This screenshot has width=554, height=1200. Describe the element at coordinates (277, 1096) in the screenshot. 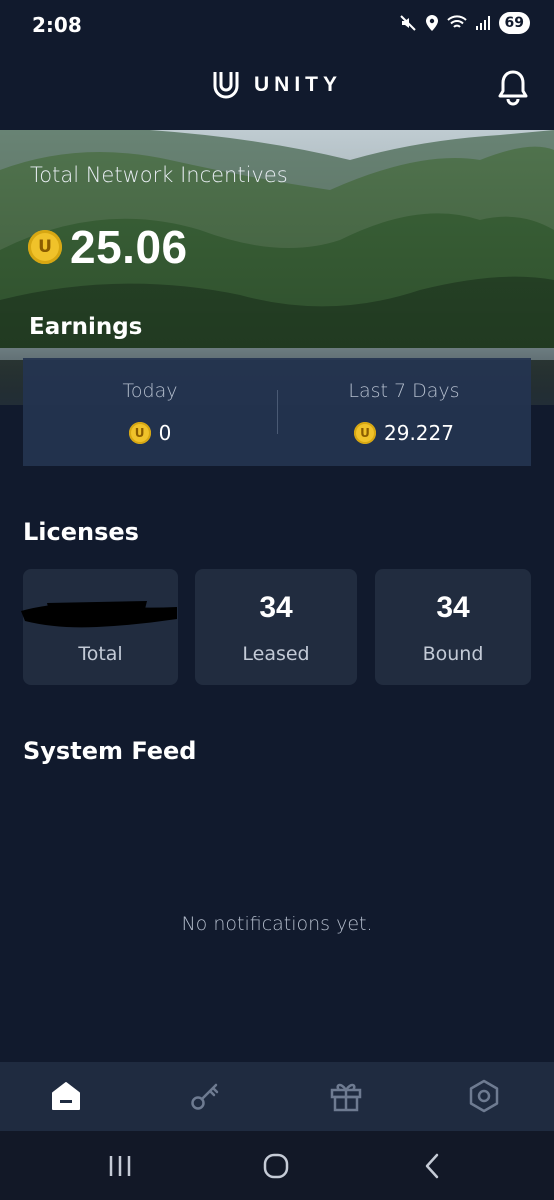

I see `bottom-tab-bar` at that location.